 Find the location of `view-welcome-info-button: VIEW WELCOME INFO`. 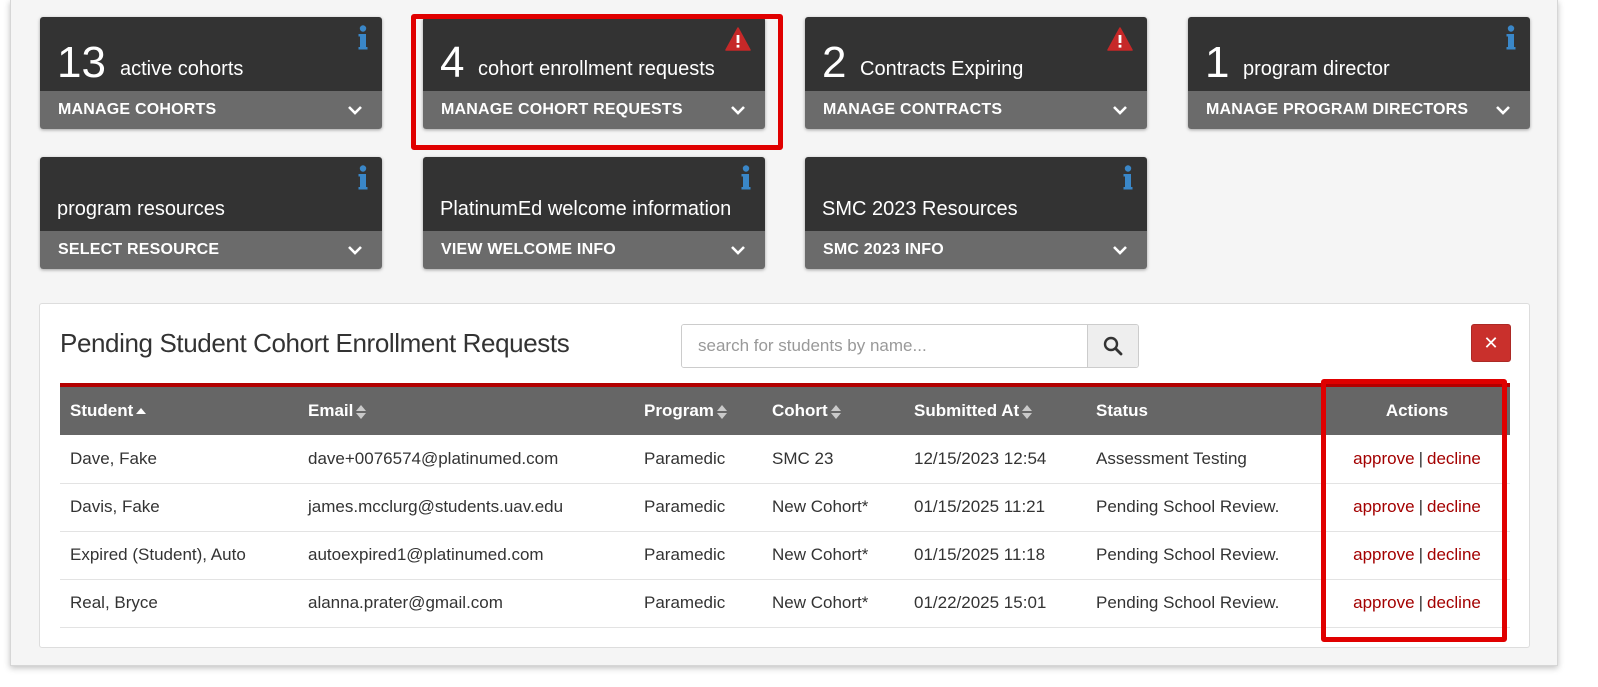

view-welcome-info-button: VIEW WELCOME INFO is located at coordinates (594, 250).